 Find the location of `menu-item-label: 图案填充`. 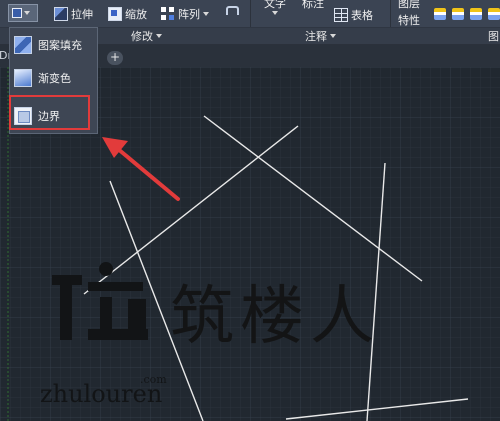

menu-item-label: 图案填充 is located at coordinates (60, 45).